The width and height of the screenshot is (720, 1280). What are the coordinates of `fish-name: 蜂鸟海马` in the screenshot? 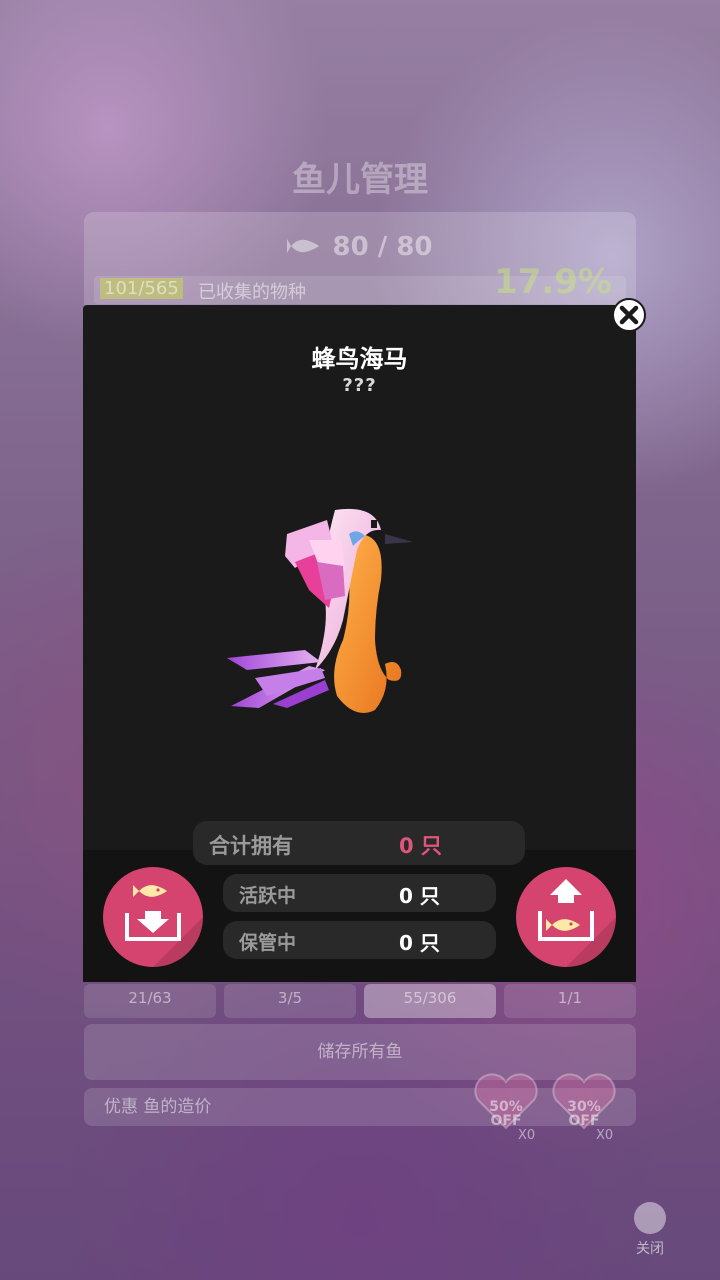 It's located at (359, 359).